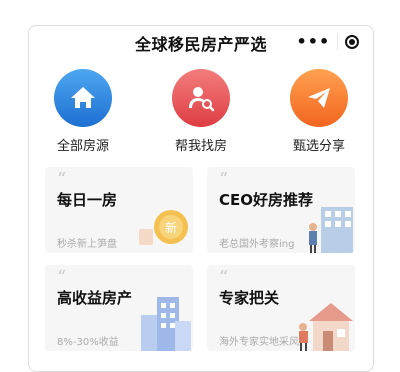 The height and width of the screenshot is (372, 400). Describe the element at coordinates (119, 210) in the screenshot. I see `card-daily-home: “ 每日一房 秒杀新上笋盘 新` at that location.